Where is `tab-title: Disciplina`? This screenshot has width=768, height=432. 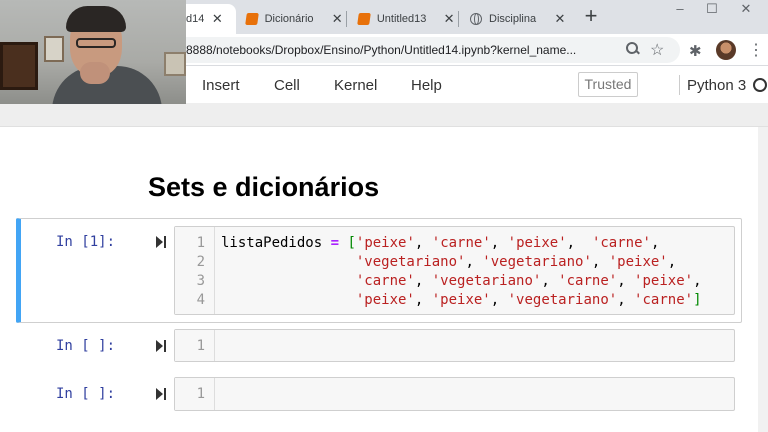
tab-title: Disciplina is located at coordinates (513, 19).